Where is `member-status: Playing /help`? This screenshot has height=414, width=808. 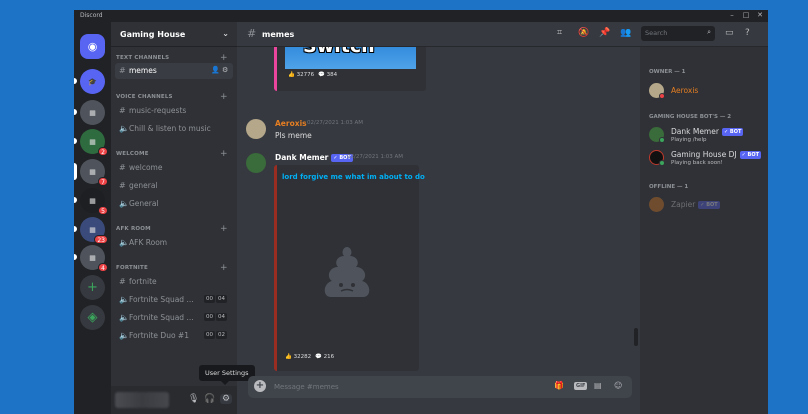 member-status: Playing /help is located at coordinates (689, 140).